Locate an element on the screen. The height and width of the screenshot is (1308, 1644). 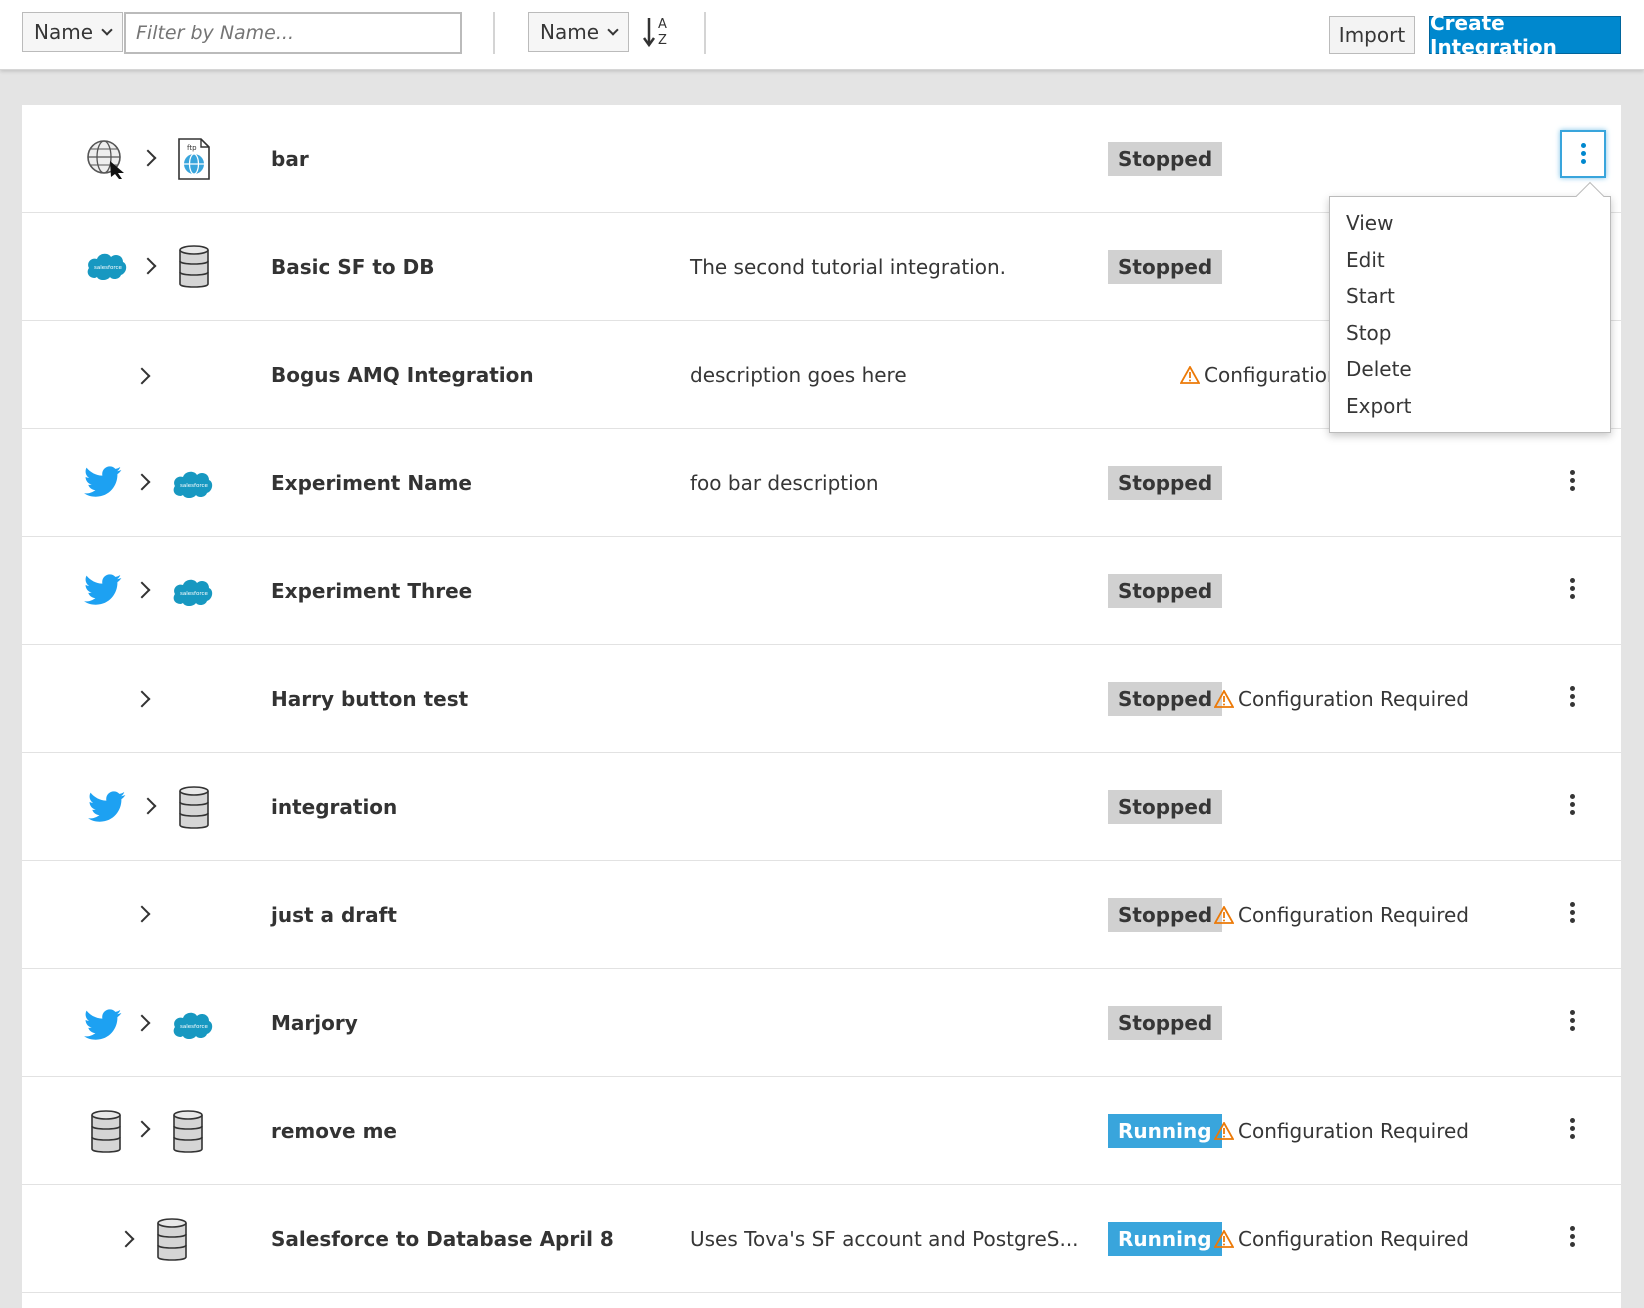
integration-description: The second tutorial integration. is located at coordinates (848, 266).